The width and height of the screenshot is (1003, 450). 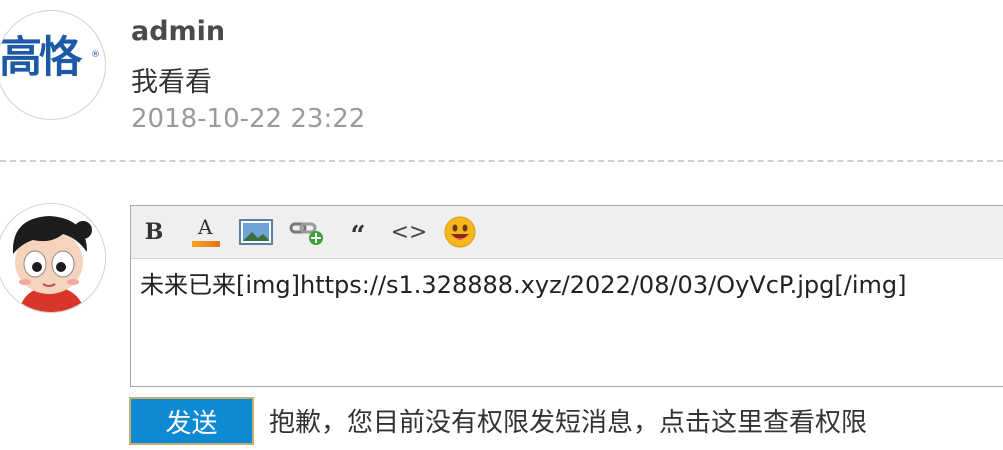 What do you see at coordinates (248, 119) in the screenshot?
I see `comment-timestamp: 2018-10-22 23:22` at bounding box center [248, 119].